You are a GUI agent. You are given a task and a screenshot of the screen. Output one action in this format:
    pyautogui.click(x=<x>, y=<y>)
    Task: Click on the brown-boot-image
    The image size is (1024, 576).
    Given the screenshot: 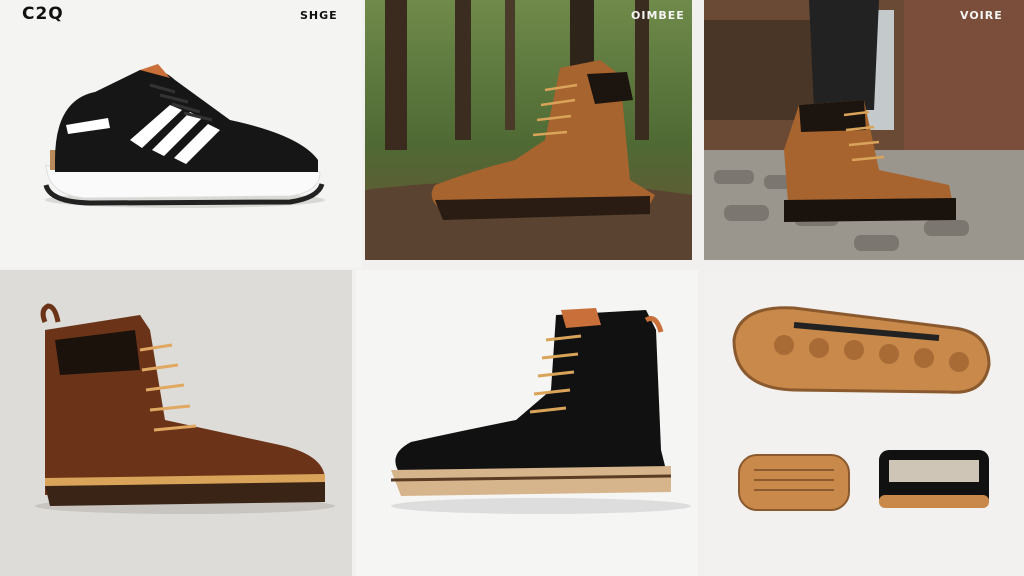 What is the action you would take?
    pyautogui.click(x=185, y=408)
    